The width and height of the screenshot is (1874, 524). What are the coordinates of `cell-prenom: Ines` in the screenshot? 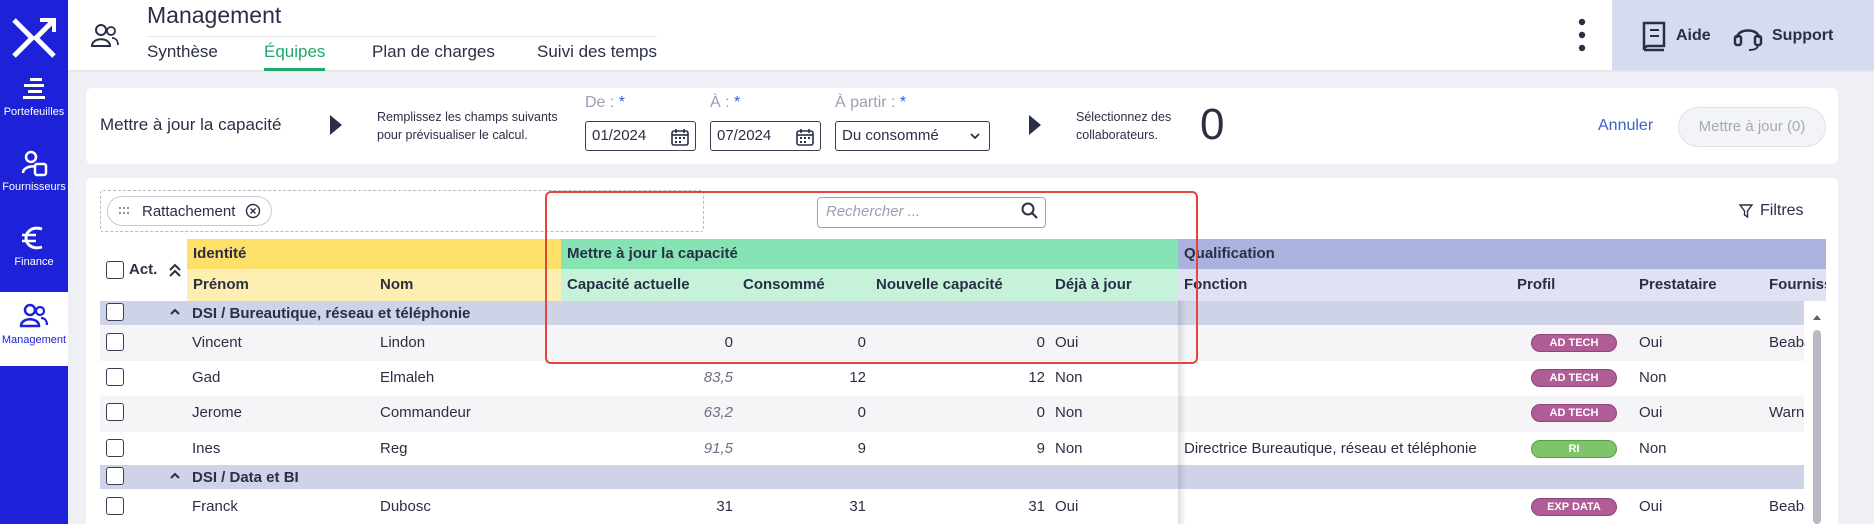 It's located at (206, 448).